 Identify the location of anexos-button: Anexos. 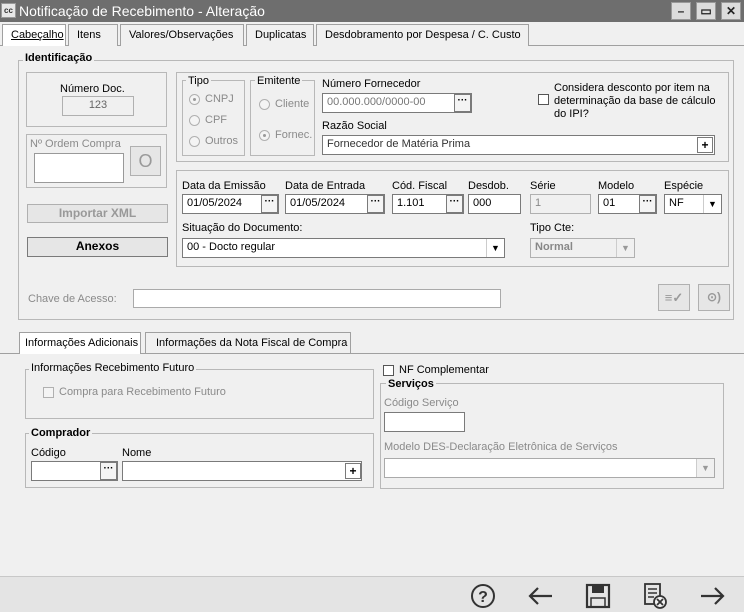
(97, 247).